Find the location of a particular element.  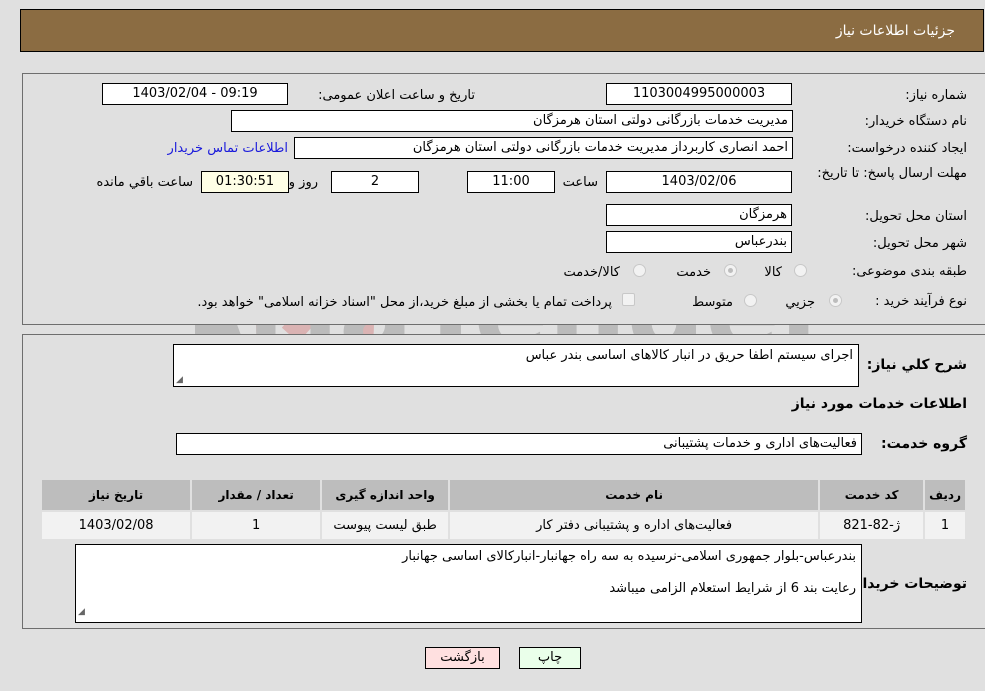

col-unit: واحد اندازه گیری is located at coordinates (385, 495).